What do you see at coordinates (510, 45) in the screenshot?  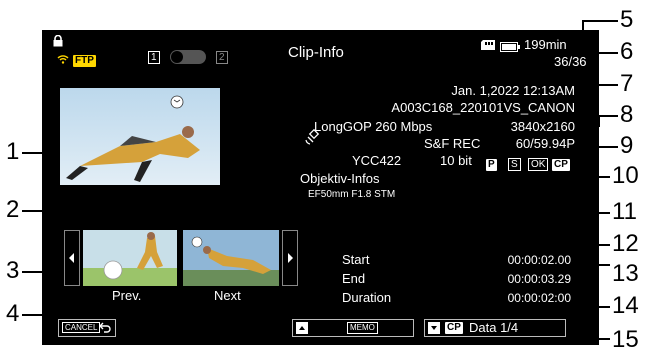 I see `battery-icon` at bounding box center [510, 45].